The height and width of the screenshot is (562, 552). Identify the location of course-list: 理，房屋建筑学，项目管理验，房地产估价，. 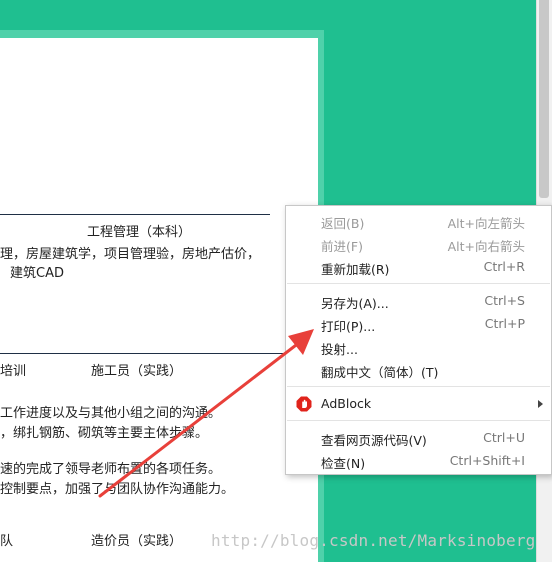
(130, 254).